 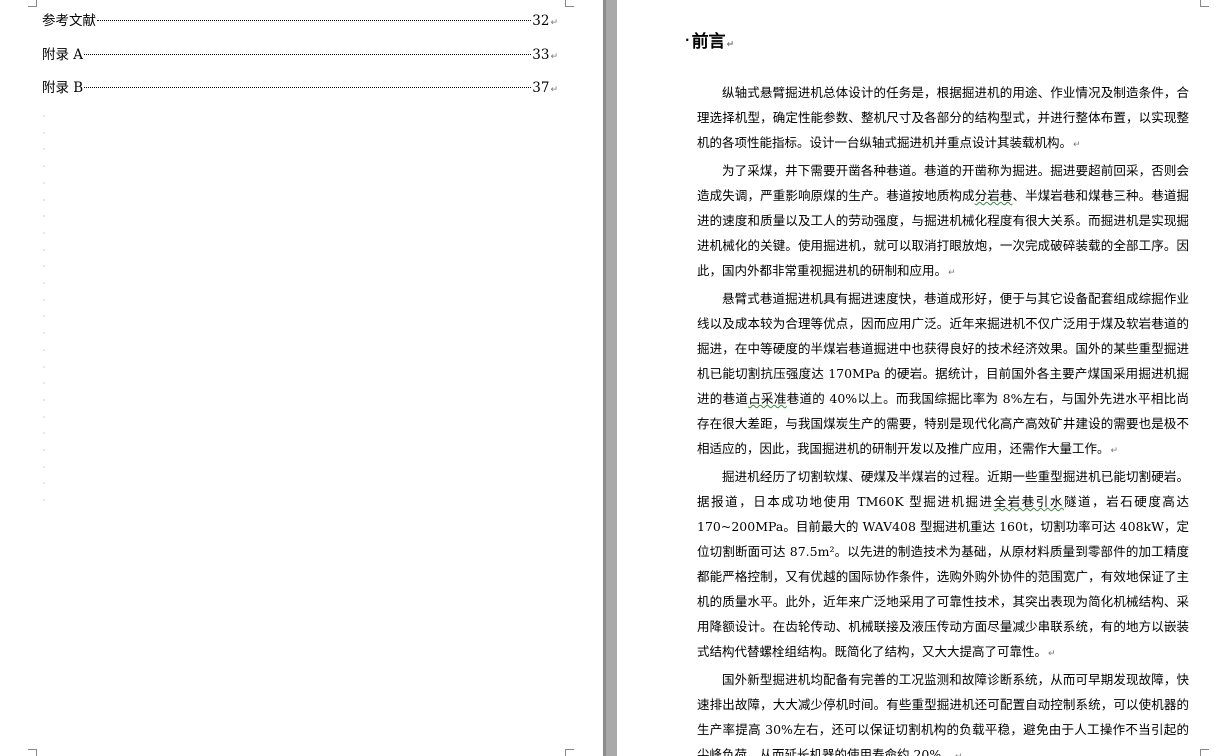 What do you see at coordinates (1028, 501) in the screenshot?
I see `grammar-flagged-text: 全岩巷引水` at bounding box center [1028, 501].